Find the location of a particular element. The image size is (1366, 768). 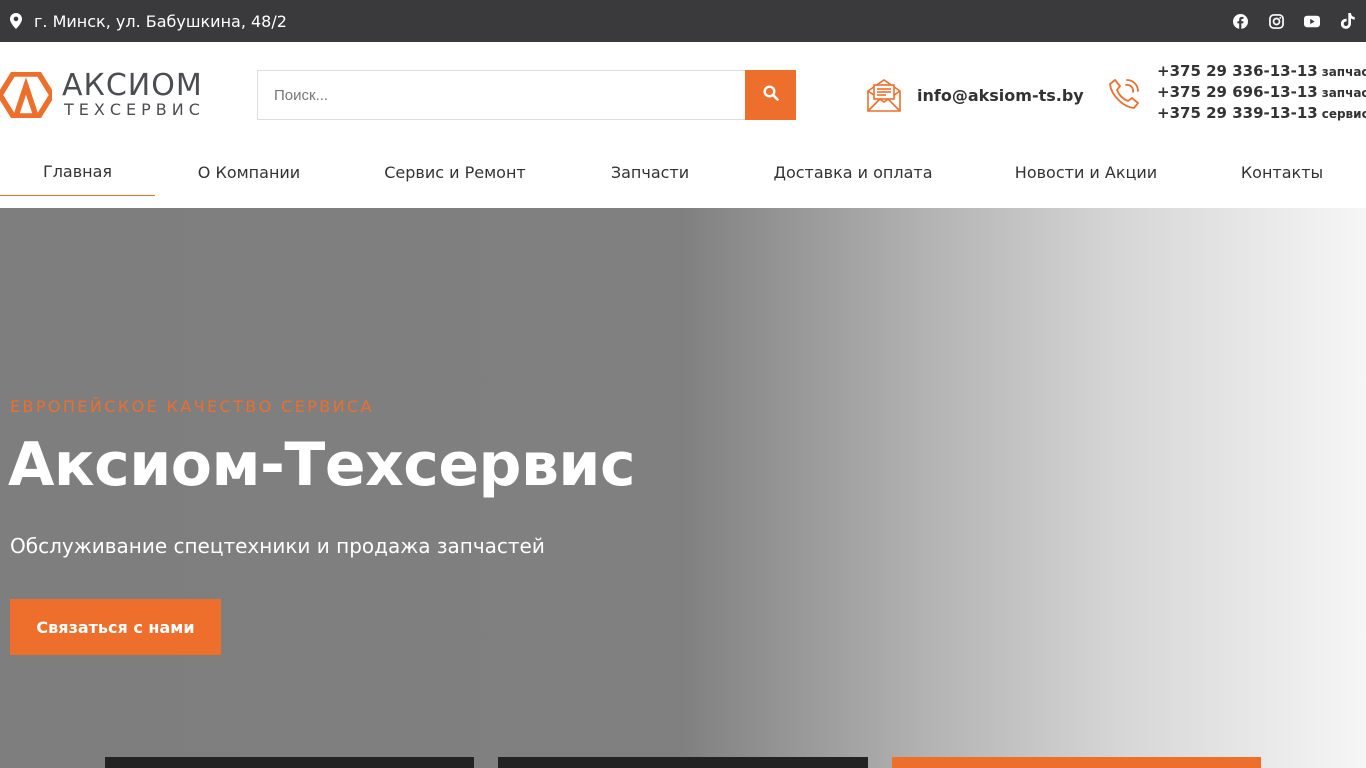

nav-item-parts: Запчасти is located at coordinates (650, 172).